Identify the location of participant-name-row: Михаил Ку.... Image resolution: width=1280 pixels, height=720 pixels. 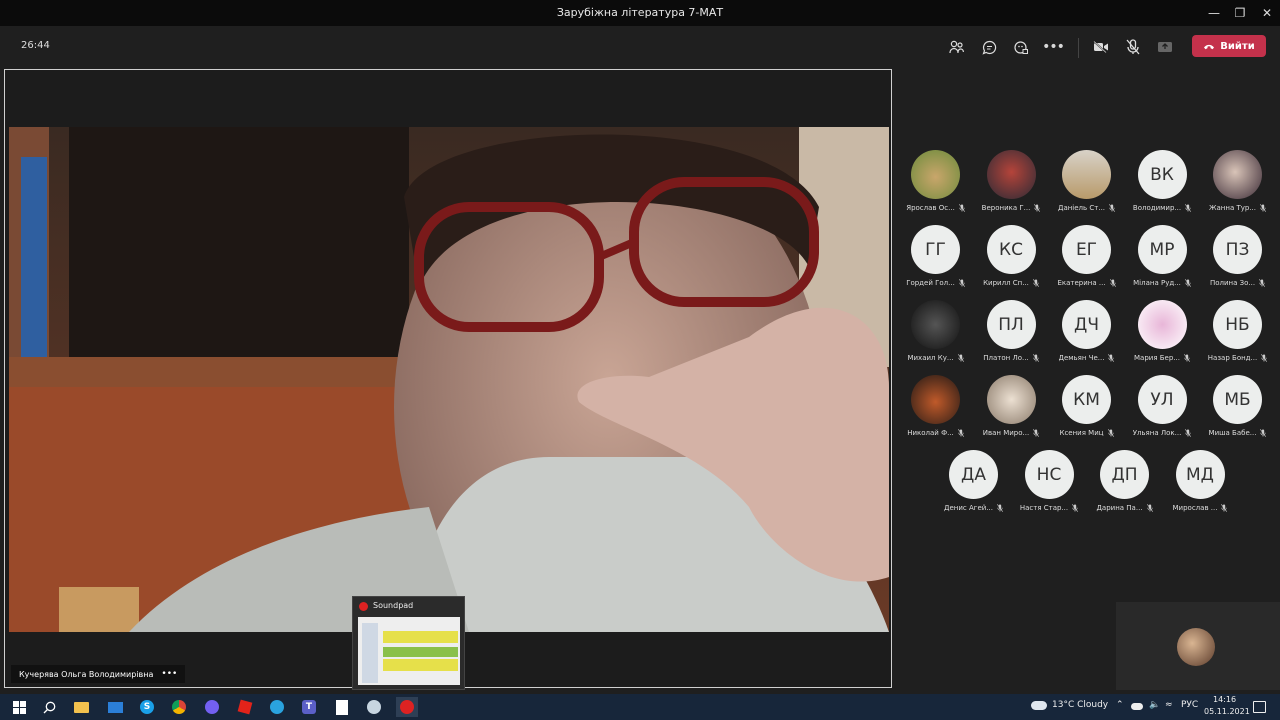
(935, 358).